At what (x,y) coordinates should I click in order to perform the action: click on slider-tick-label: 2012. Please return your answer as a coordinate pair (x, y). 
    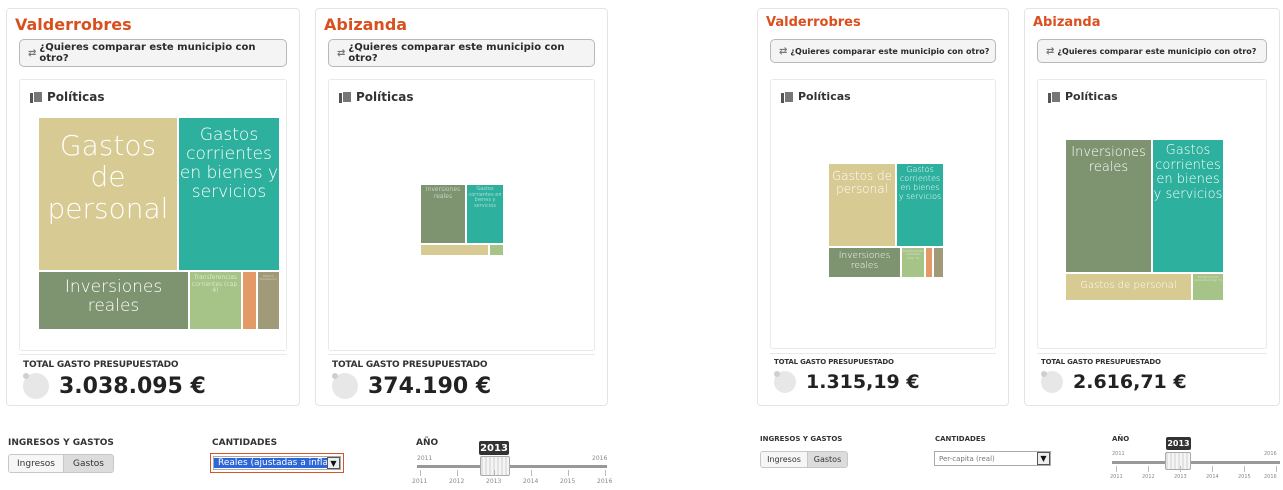
    Looking at the image, I should click on (457, 481).